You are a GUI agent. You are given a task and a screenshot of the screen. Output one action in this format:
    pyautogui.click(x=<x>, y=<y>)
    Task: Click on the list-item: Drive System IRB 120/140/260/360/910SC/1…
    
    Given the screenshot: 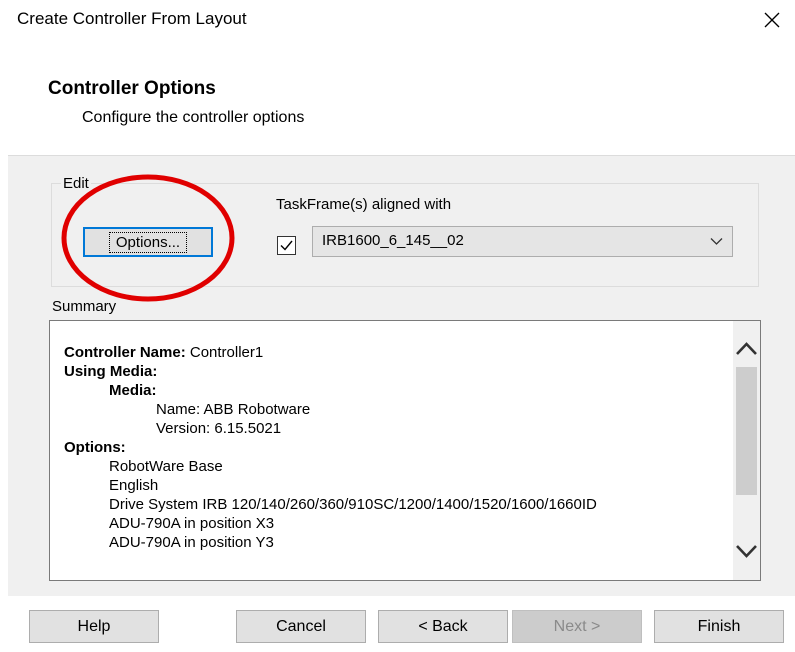 What is the action you would take?
    pyautogui.click(x=353, y=504)
    